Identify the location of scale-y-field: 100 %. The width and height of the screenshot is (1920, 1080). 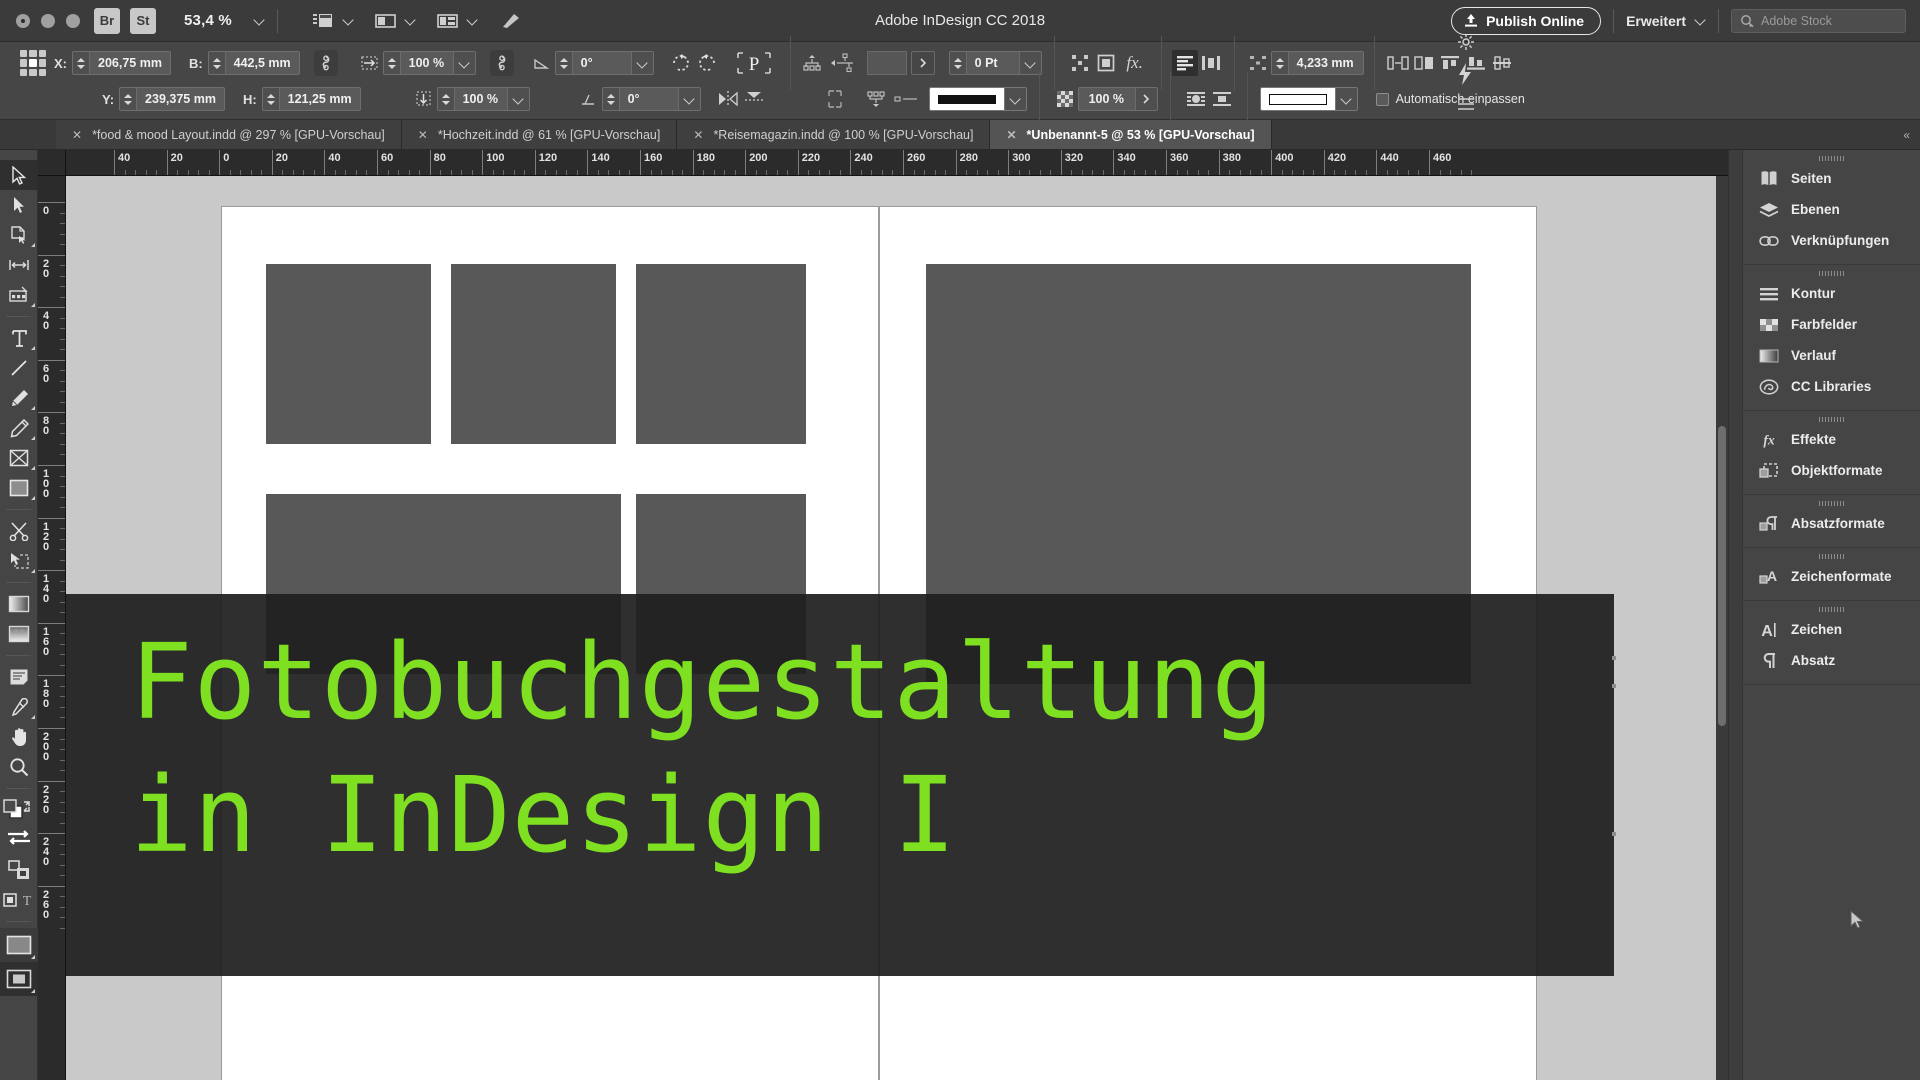
(483, 99).